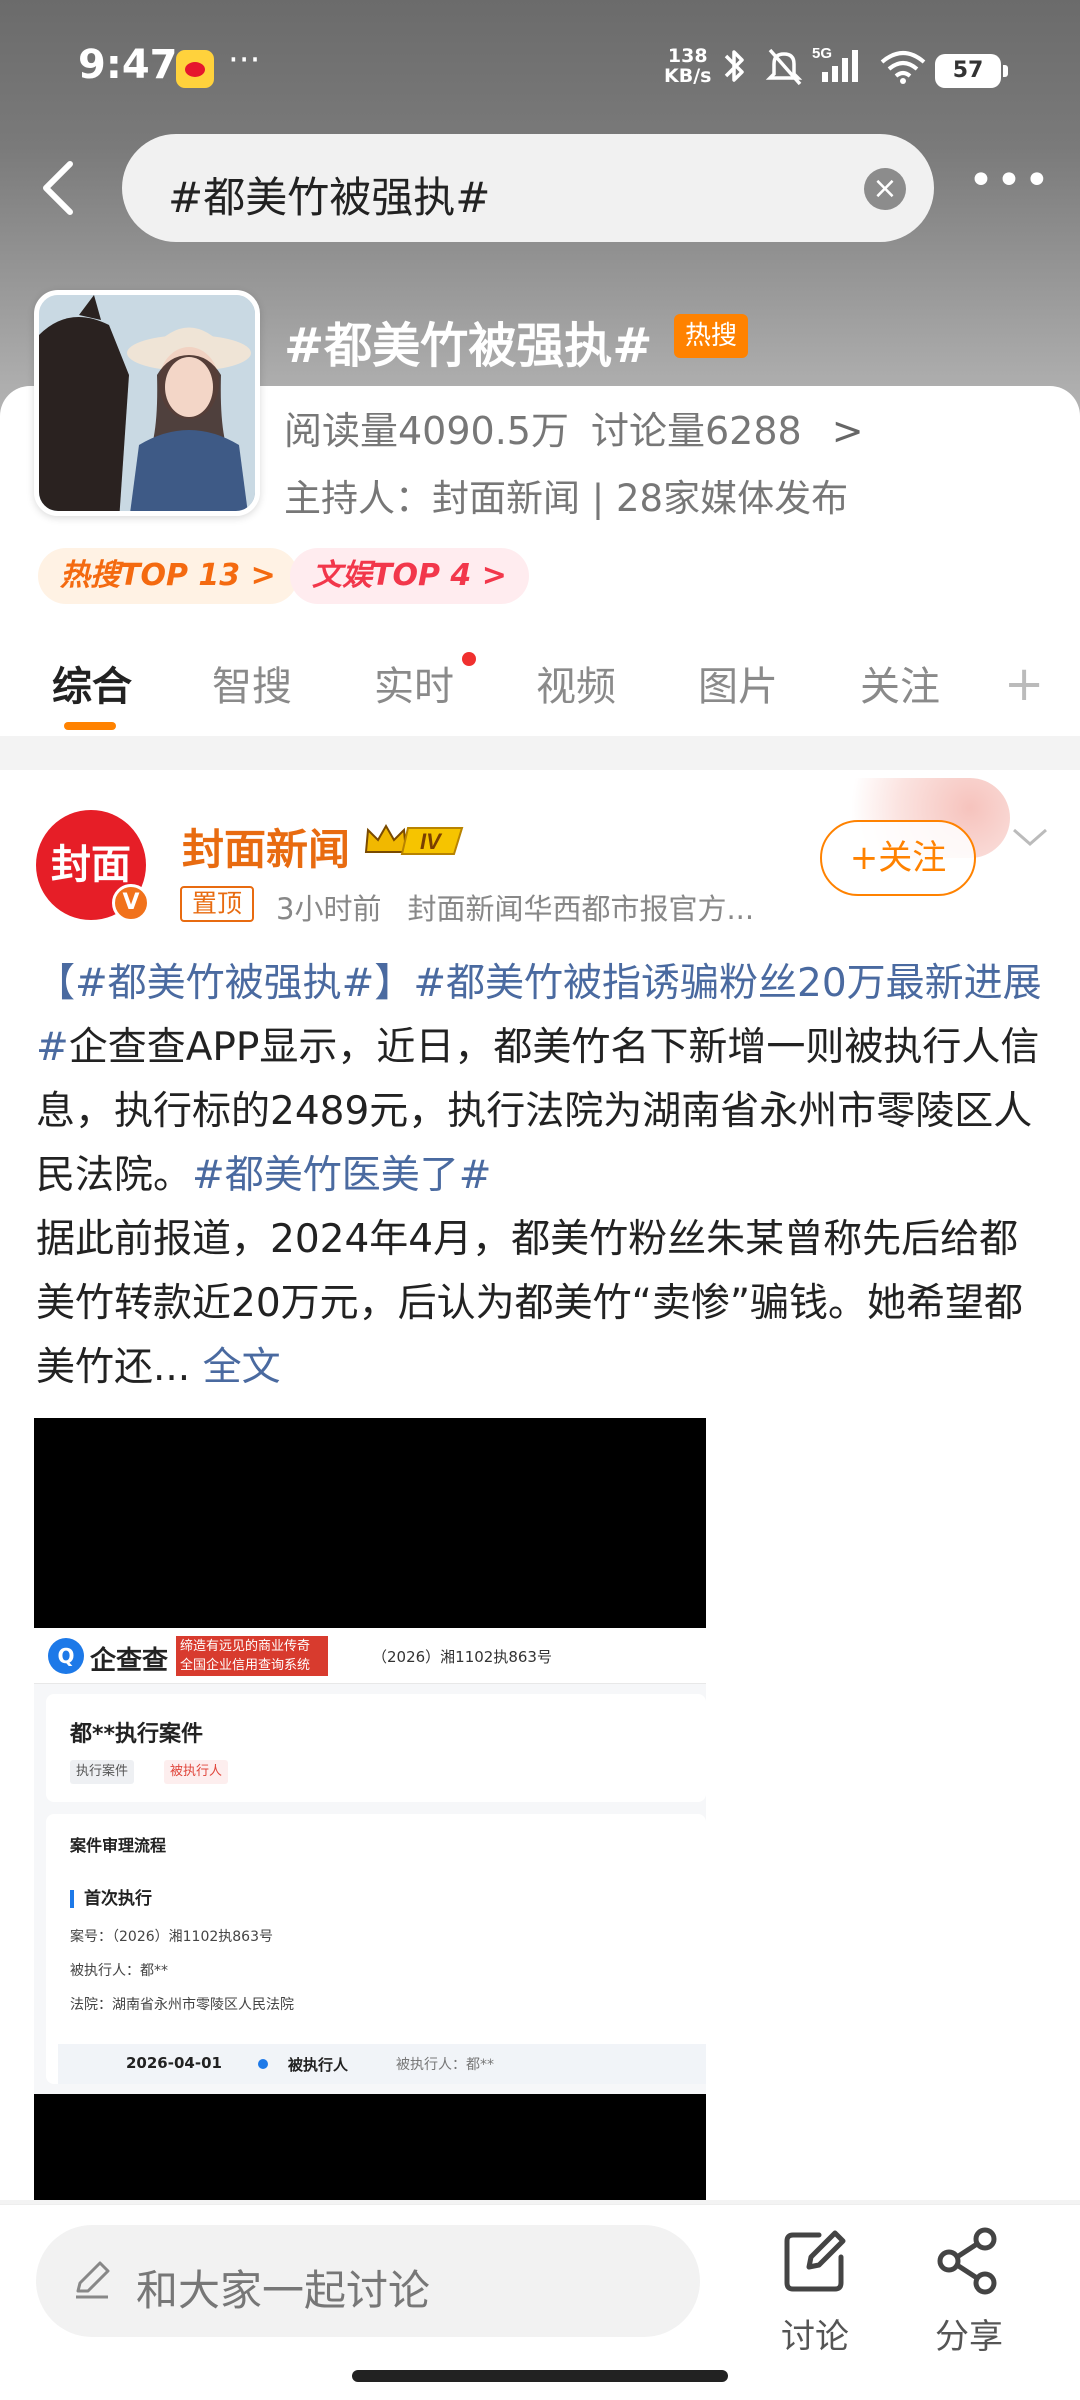 The width and height of the screenshot is (1080, 2400). Describe the element at coordinates (540, 2376) in the screenshot. I see `home-indicator` at that location.